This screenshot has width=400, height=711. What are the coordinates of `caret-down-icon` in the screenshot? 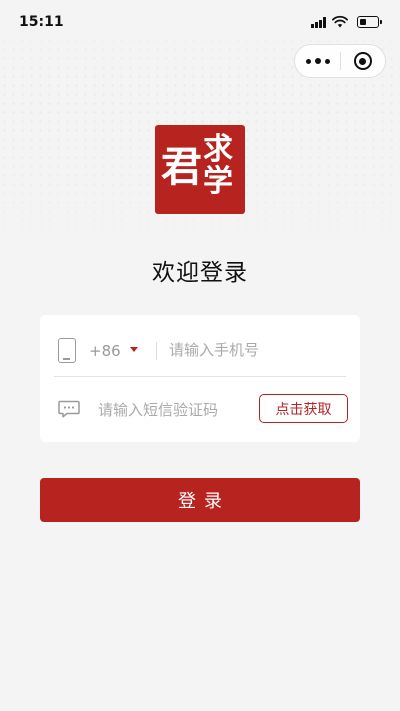 It's located at (134, 349).